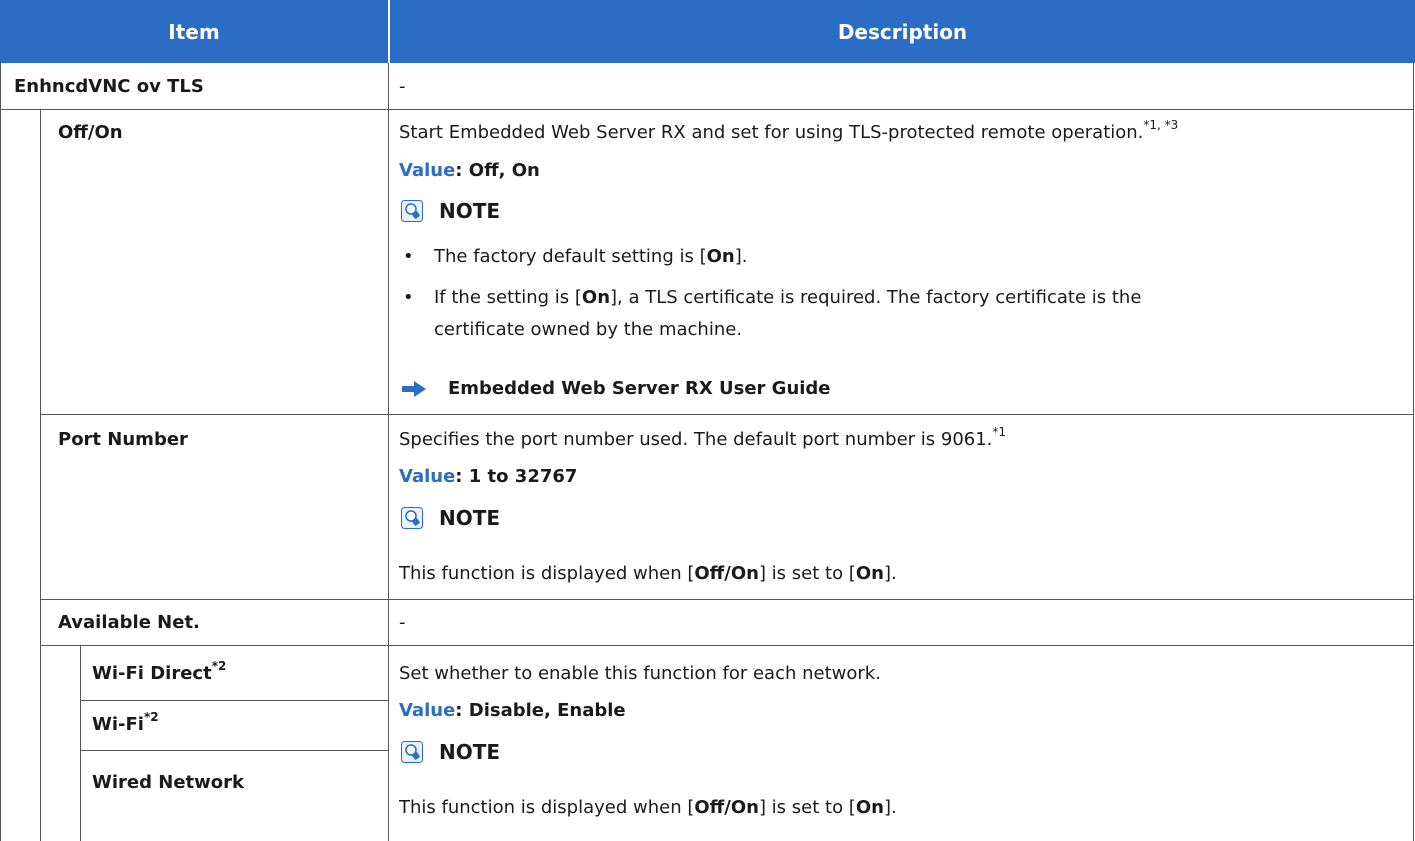  I want to click on item-port-value: Value: 1 to 32767, so click(488, 476).